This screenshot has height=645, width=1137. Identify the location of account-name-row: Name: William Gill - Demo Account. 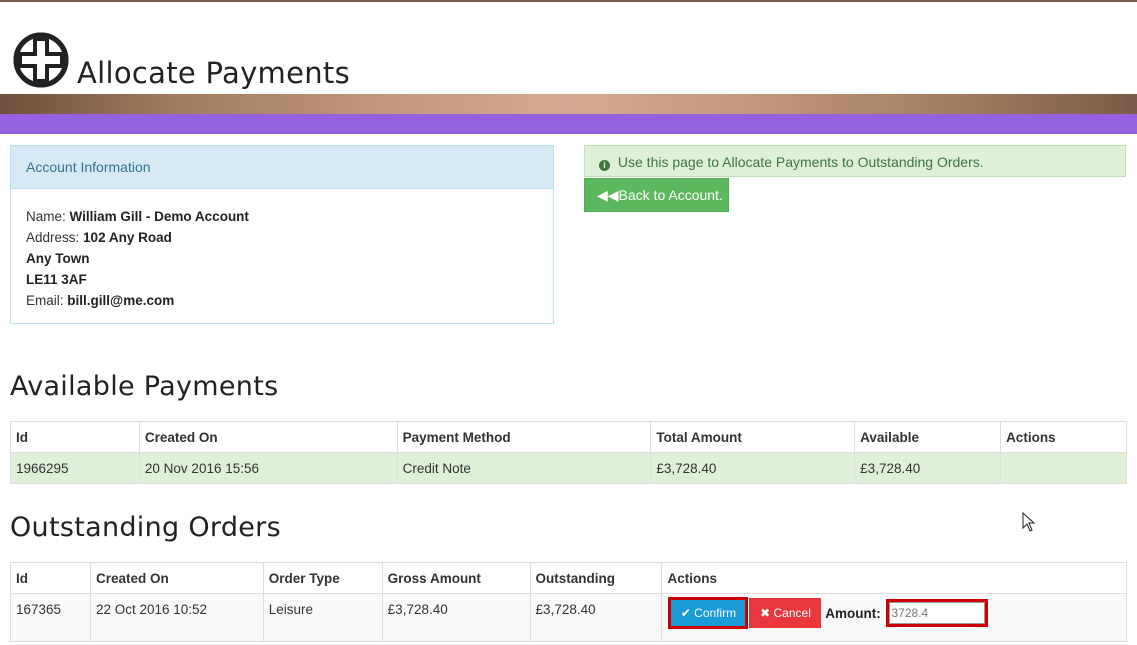
(282, 216).